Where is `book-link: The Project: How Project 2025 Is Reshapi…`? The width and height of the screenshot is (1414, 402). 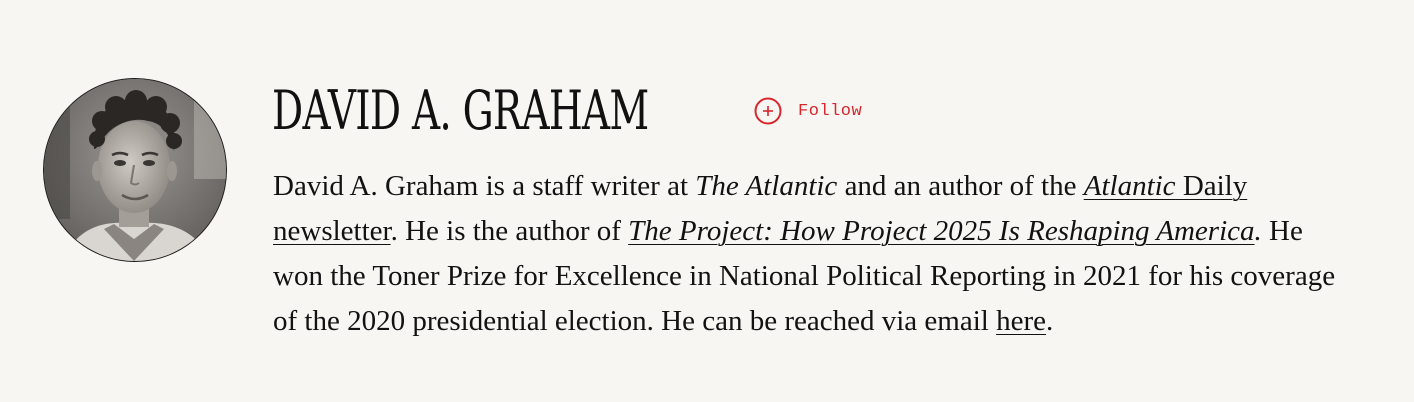 book-link: The Project: How Project 2025 Is Reshapi… is located at coordinates (941, 231).